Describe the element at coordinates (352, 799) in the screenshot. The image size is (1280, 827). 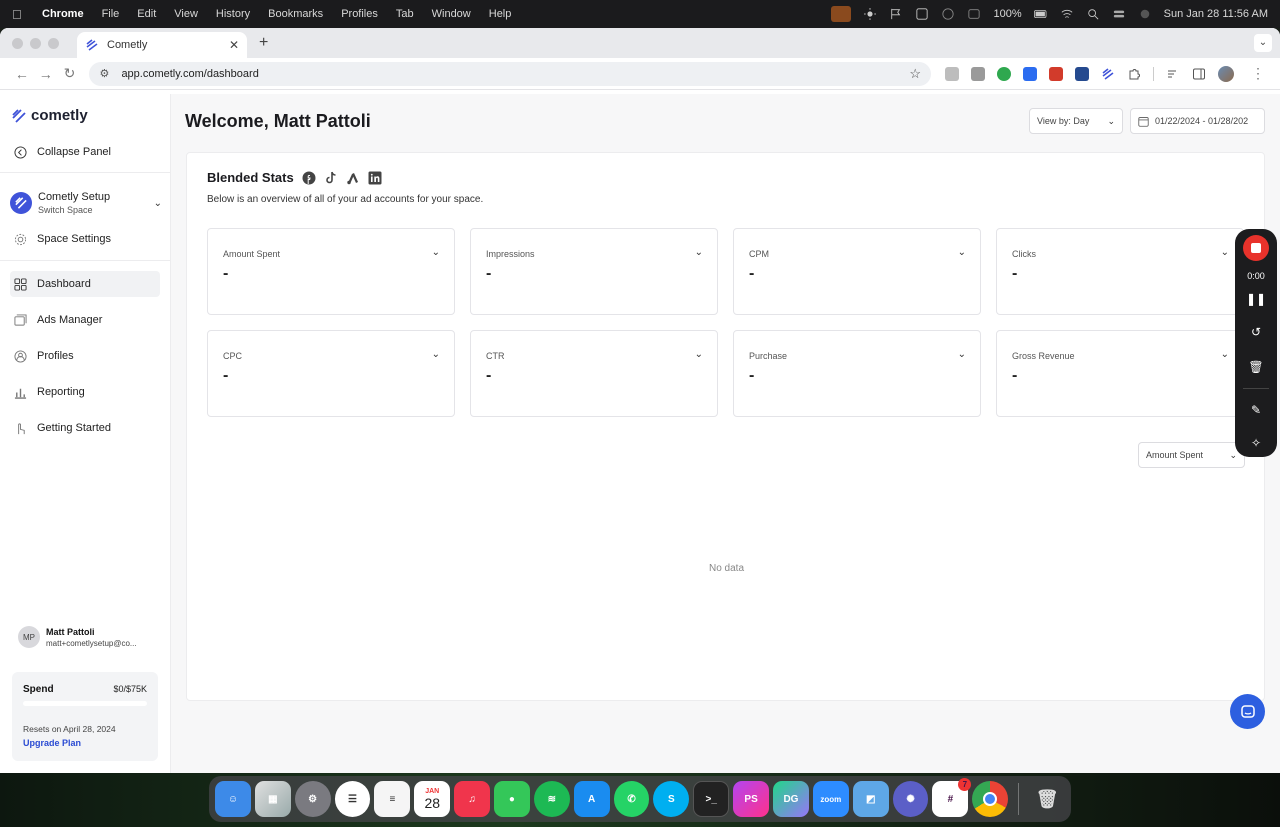
I see `dock-reminders-icon: ☰` at that location.